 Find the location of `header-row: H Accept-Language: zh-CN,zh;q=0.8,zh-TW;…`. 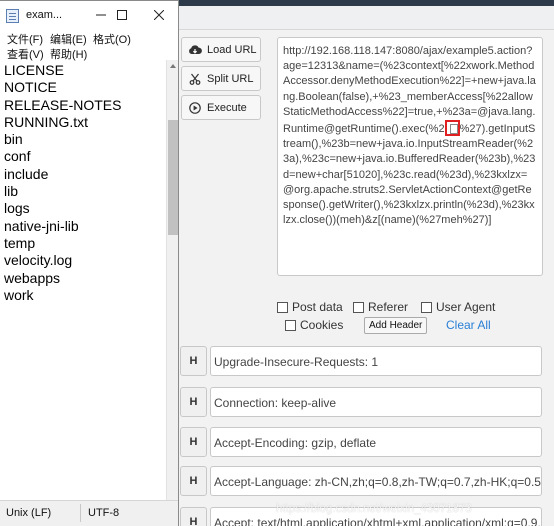

header-row: H Accept-Language: zh-CN,zh;q=0.8,zh-TW;… is located at coordinates (361, 481).